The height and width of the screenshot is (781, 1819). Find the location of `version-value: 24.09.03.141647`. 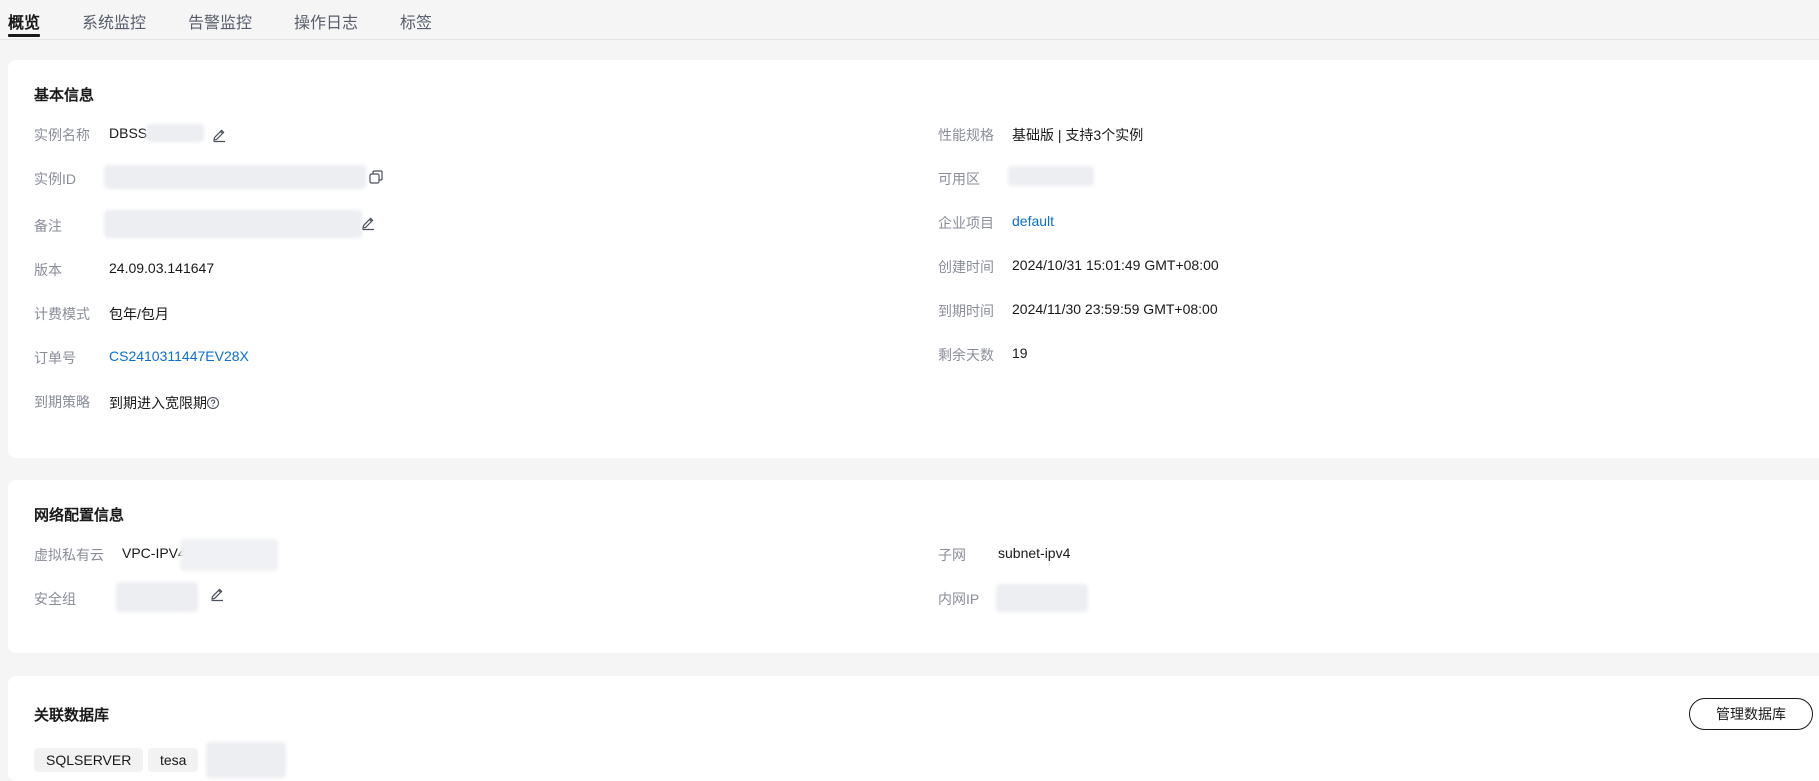

version-value: 24.09.03.141647 is located at coordinates (162, 268).